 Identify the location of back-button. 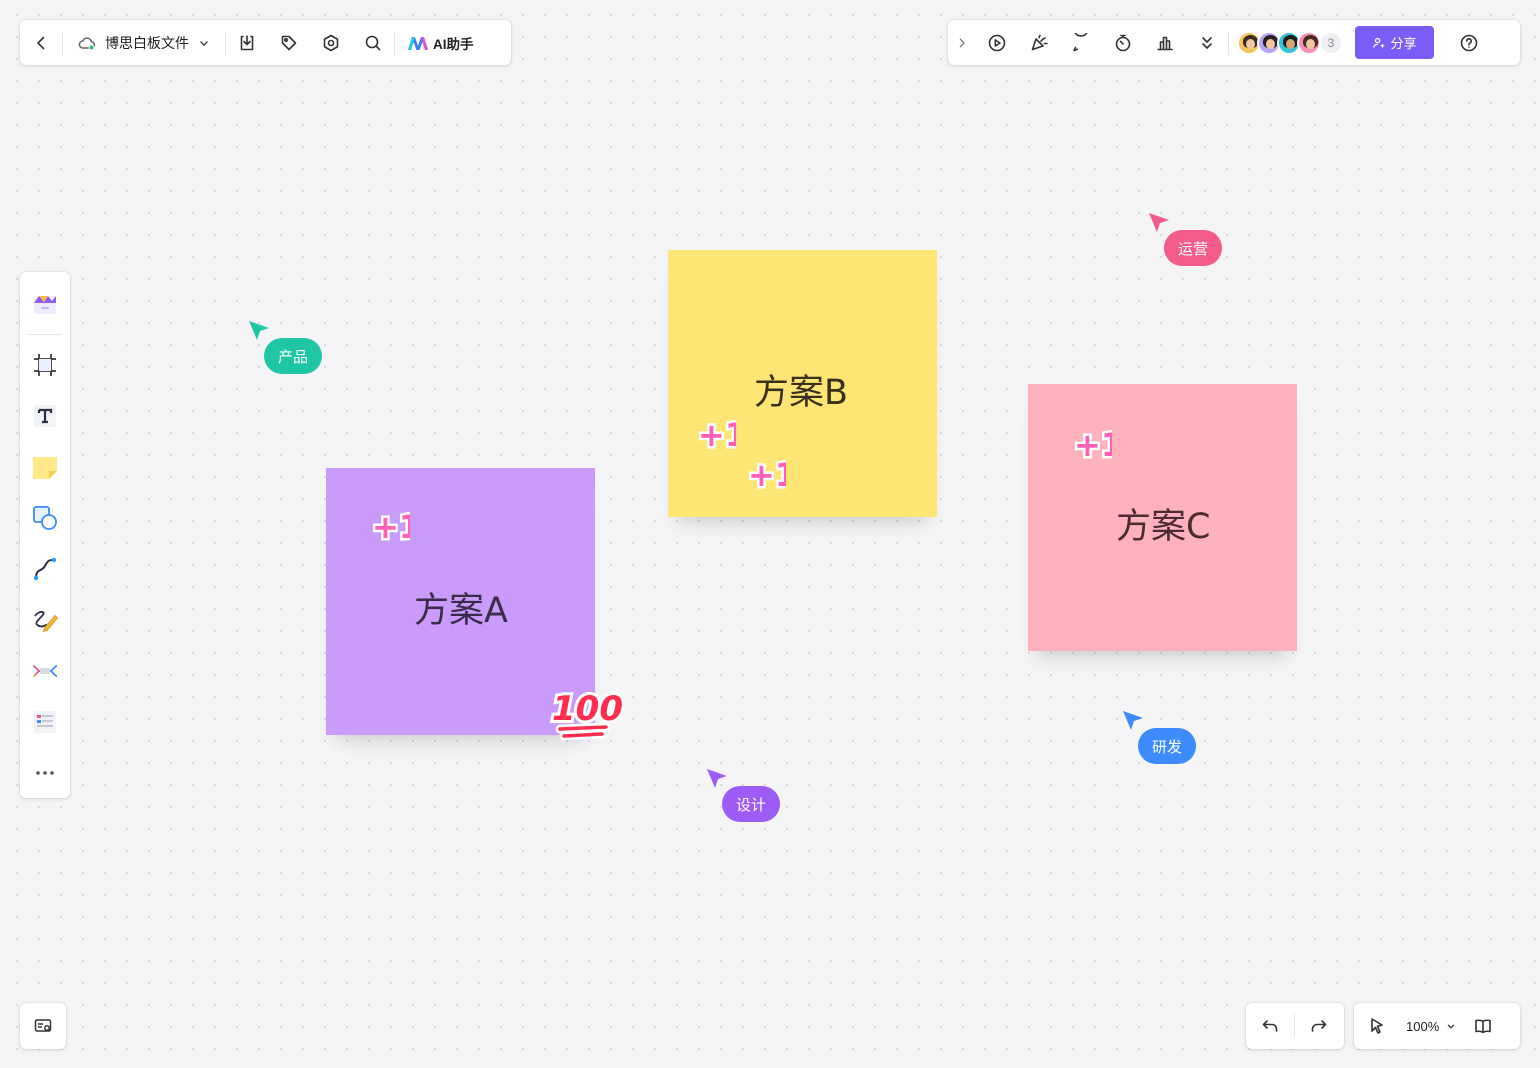
(41, 43).